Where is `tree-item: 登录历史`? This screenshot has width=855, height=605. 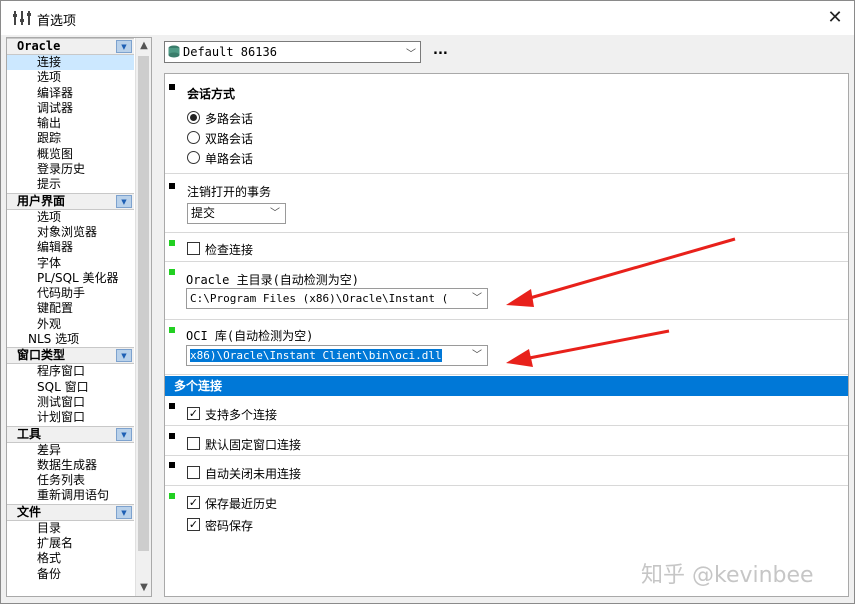 tree-item: 登录历史 is located at coordinates (70, 169).